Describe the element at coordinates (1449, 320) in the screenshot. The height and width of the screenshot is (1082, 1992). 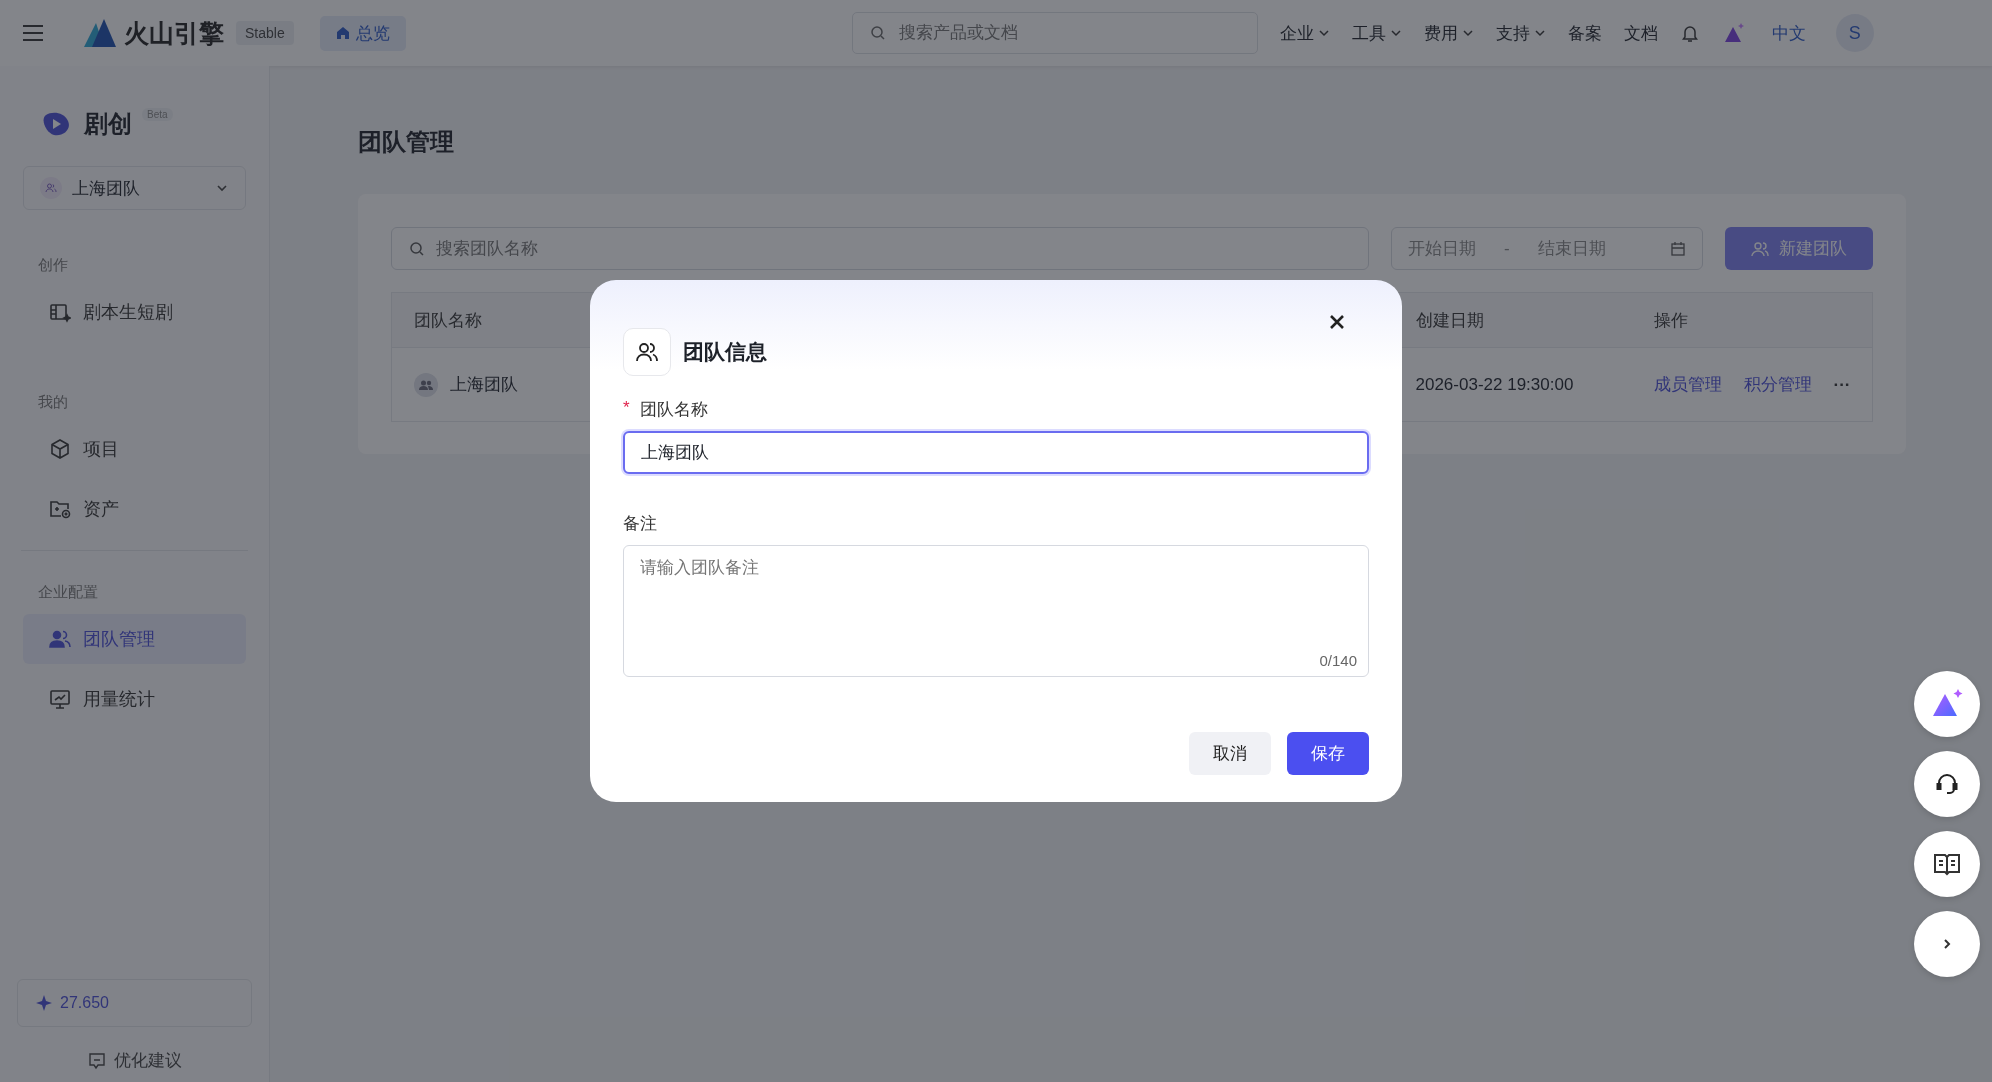
I see `column-header: 创建日期` at that location.